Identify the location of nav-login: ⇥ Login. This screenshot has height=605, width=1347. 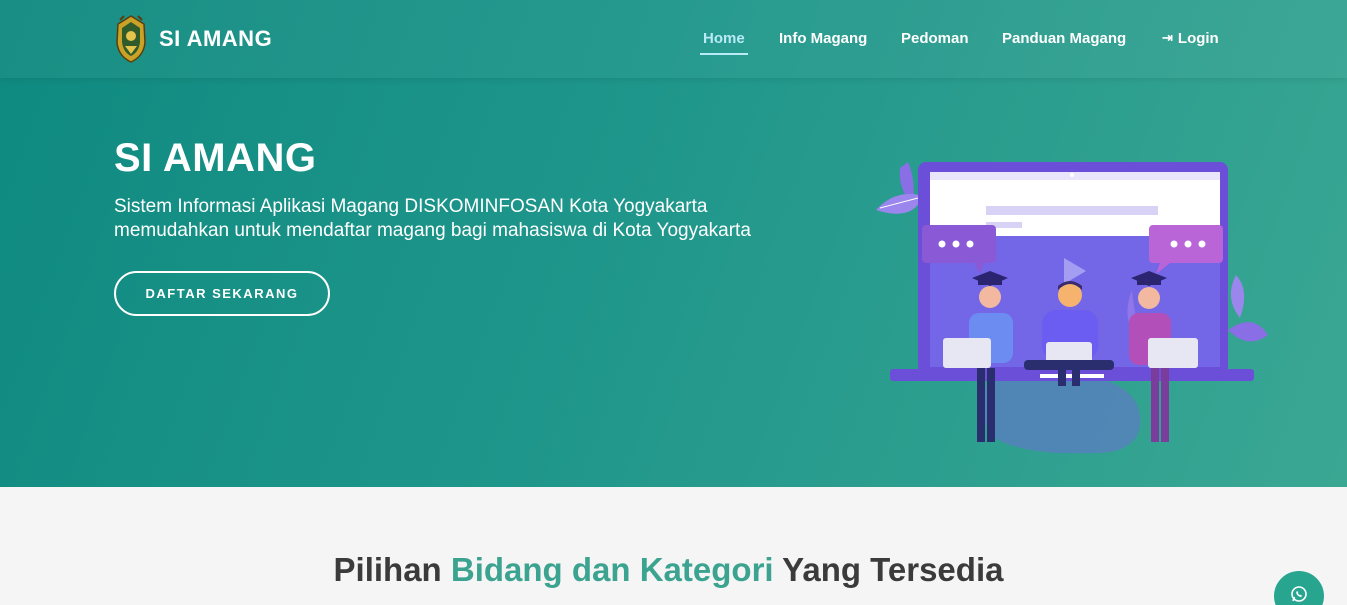
(1190, 38).